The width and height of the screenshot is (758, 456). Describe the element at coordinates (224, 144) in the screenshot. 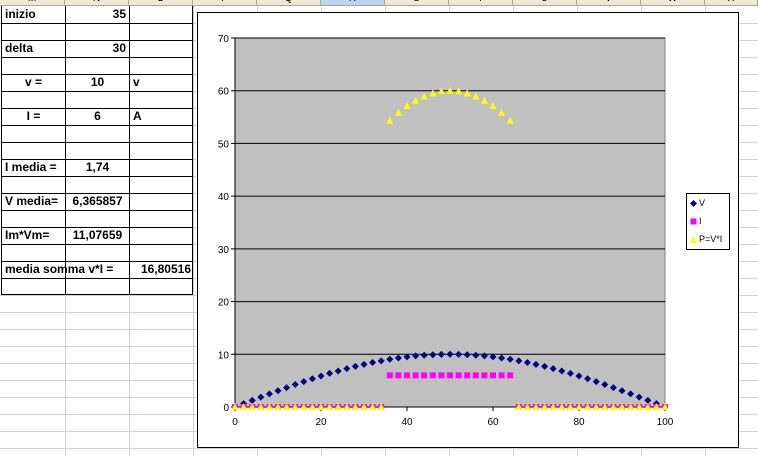

I see `y-tick-label: 50` at that location.